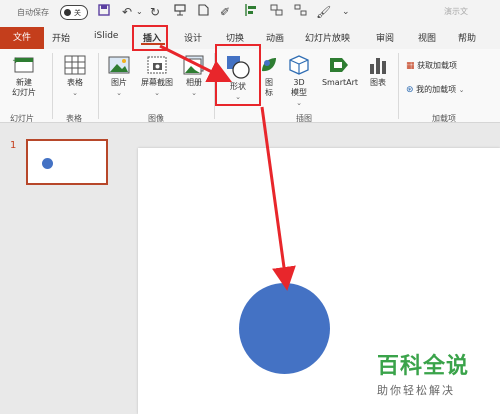  Describe the element at coordinates (275, 37) in the screenshot. I see `tab-animations: 动画` at that location.